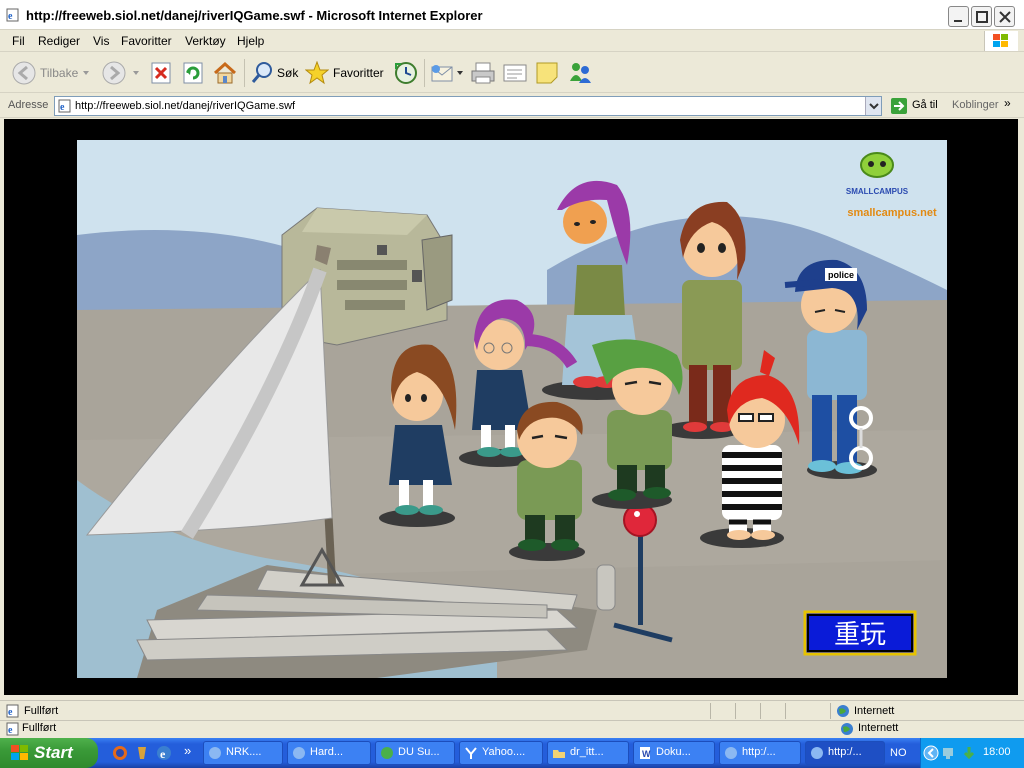  Describe the element at coordinates (250, 41) in the screenshot. I see `menu-help: Hjelp` at that location.